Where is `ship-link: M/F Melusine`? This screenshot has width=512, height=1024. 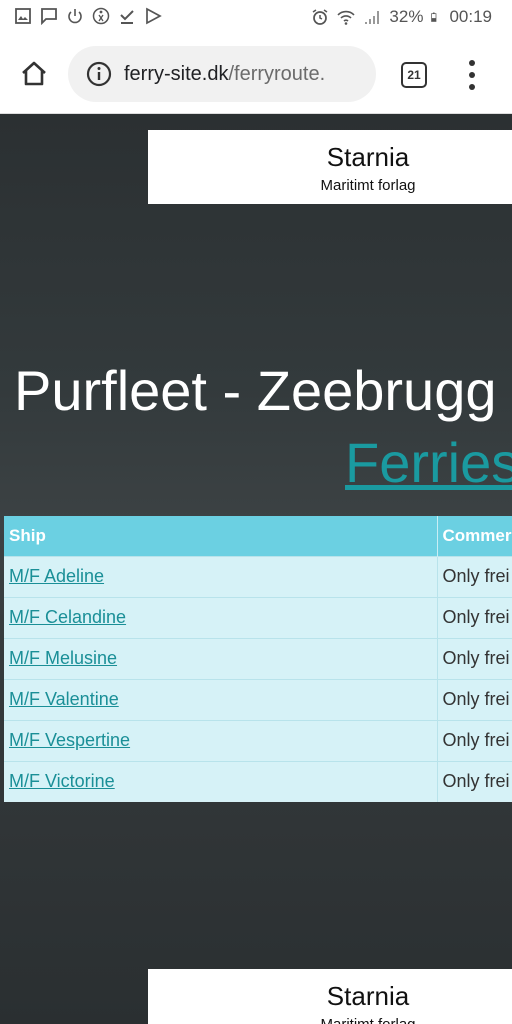 ship-link: M/F Melusine is located at coordinates (63, 658).